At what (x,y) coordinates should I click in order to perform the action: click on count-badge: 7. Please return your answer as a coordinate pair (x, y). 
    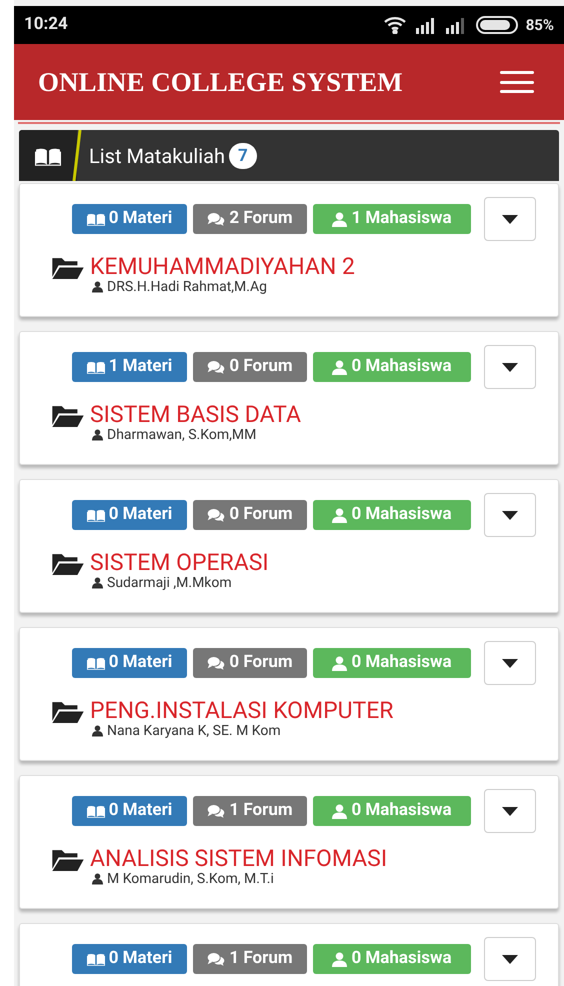
    Looking at the image, I should click on (243, 155).